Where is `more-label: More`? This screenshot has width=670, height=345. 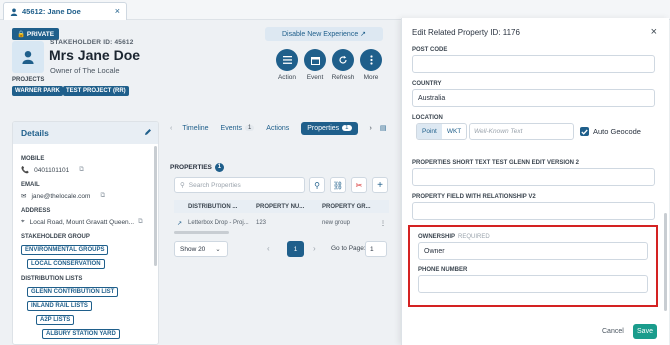 more-label: More is located at coordinates (371, 77).